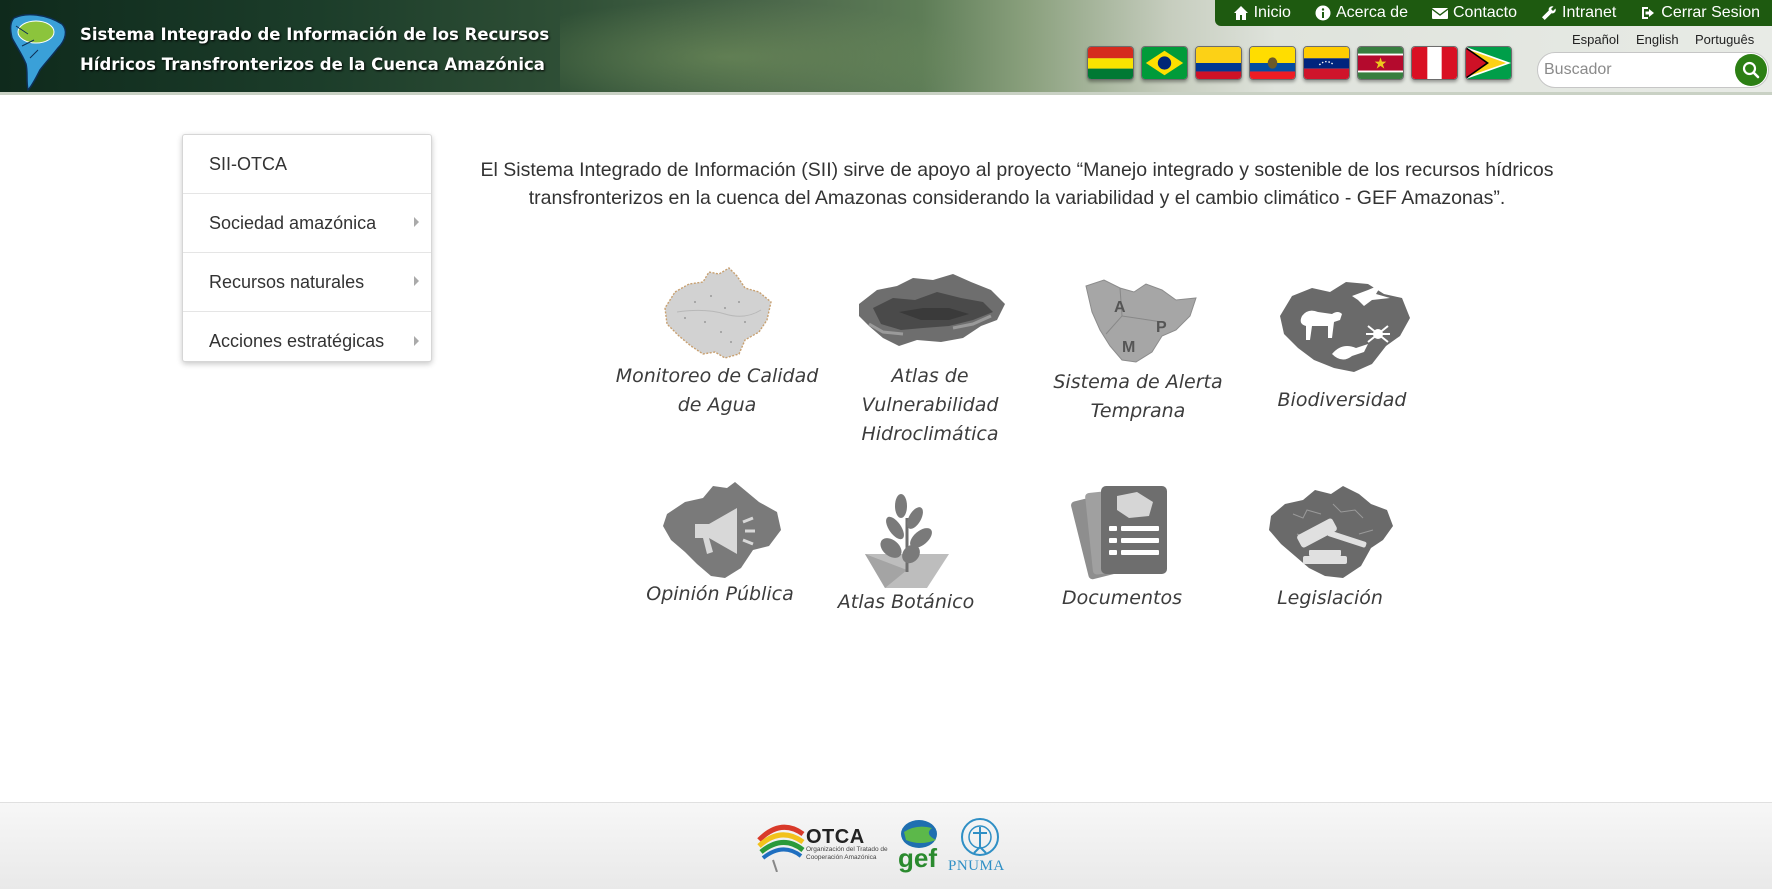 Image resolution: width=1772 pixels, height=889 pixels. I want to click on map-letter-m: M, so click(1128, 347).